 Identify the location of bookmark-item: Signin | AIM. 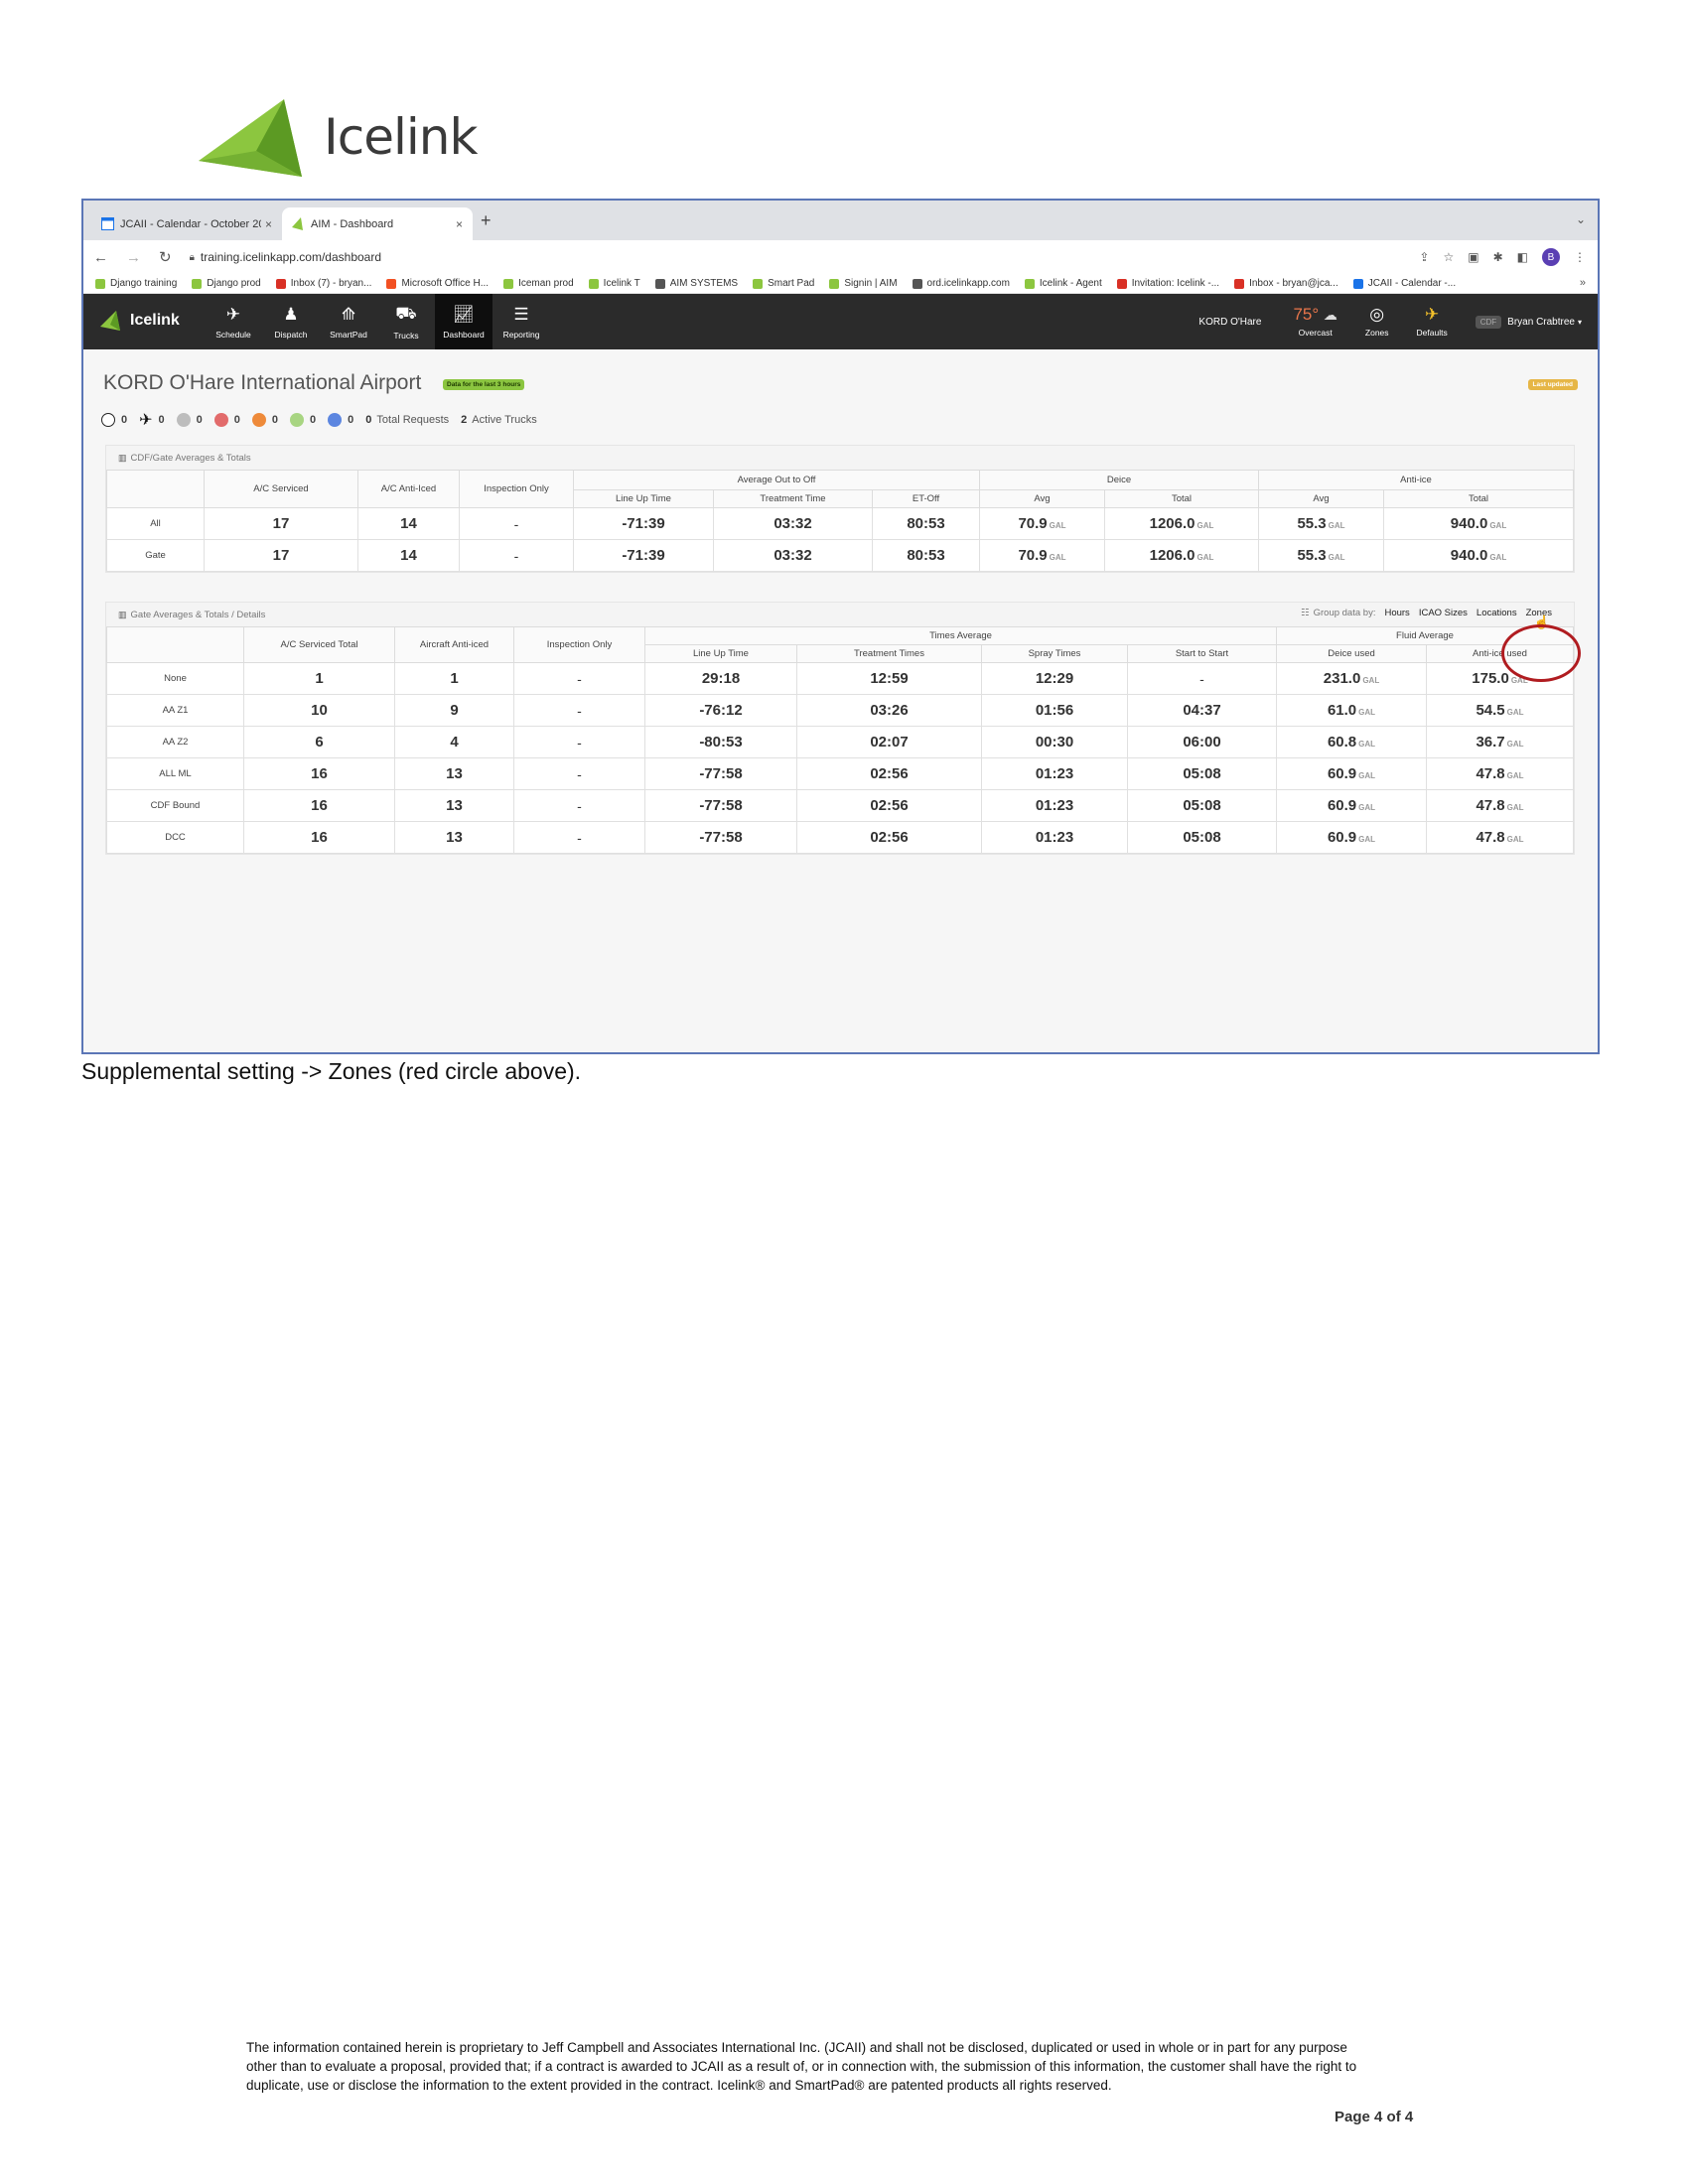
(863, 283).